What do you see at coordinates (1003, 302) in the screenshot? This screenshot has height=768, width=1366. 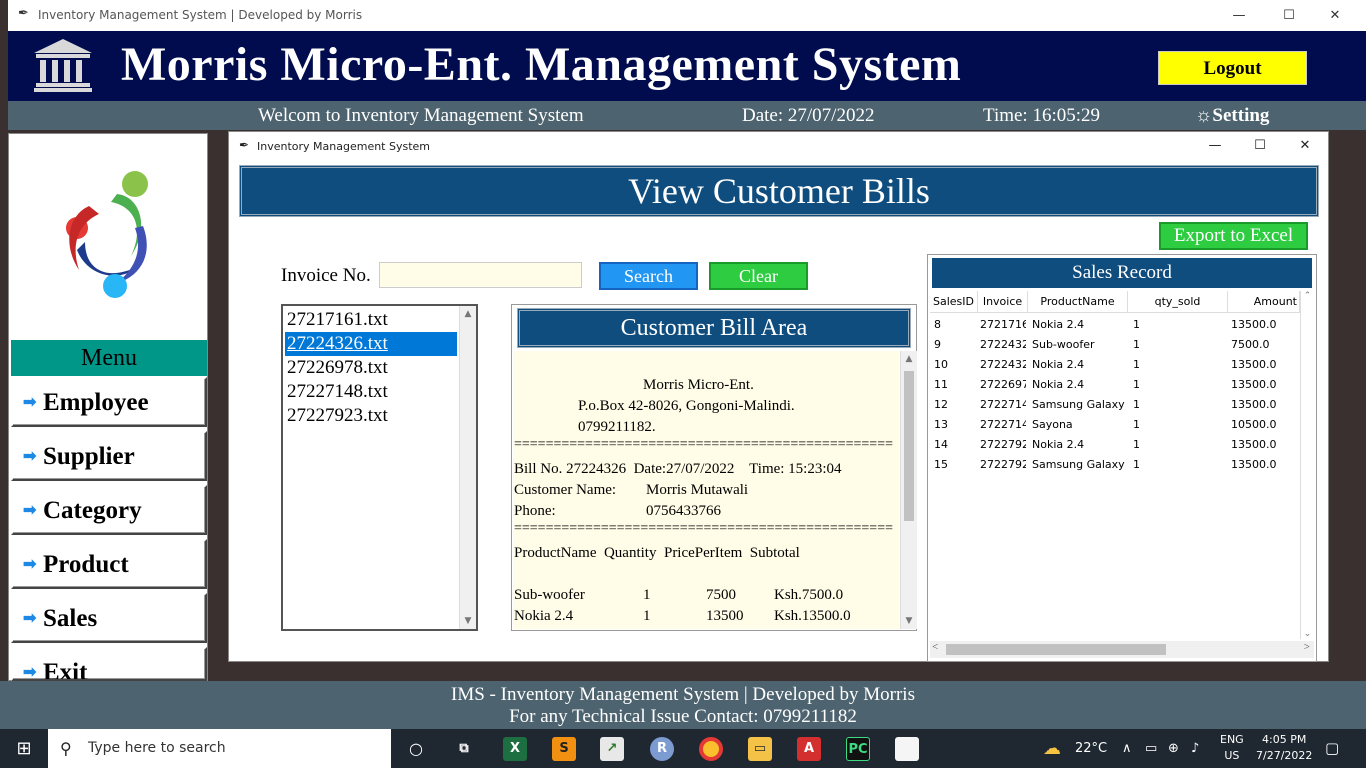 I see `column-header: Invoice` at bounding box center [1003, 302].